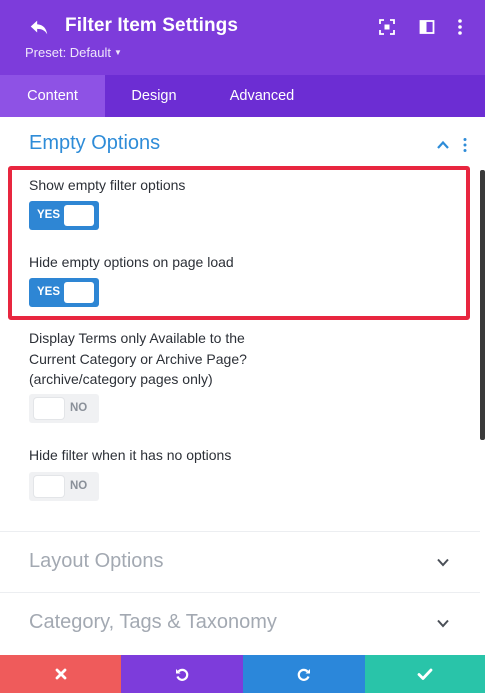  I want to click on action-footer, so click(242, 674).